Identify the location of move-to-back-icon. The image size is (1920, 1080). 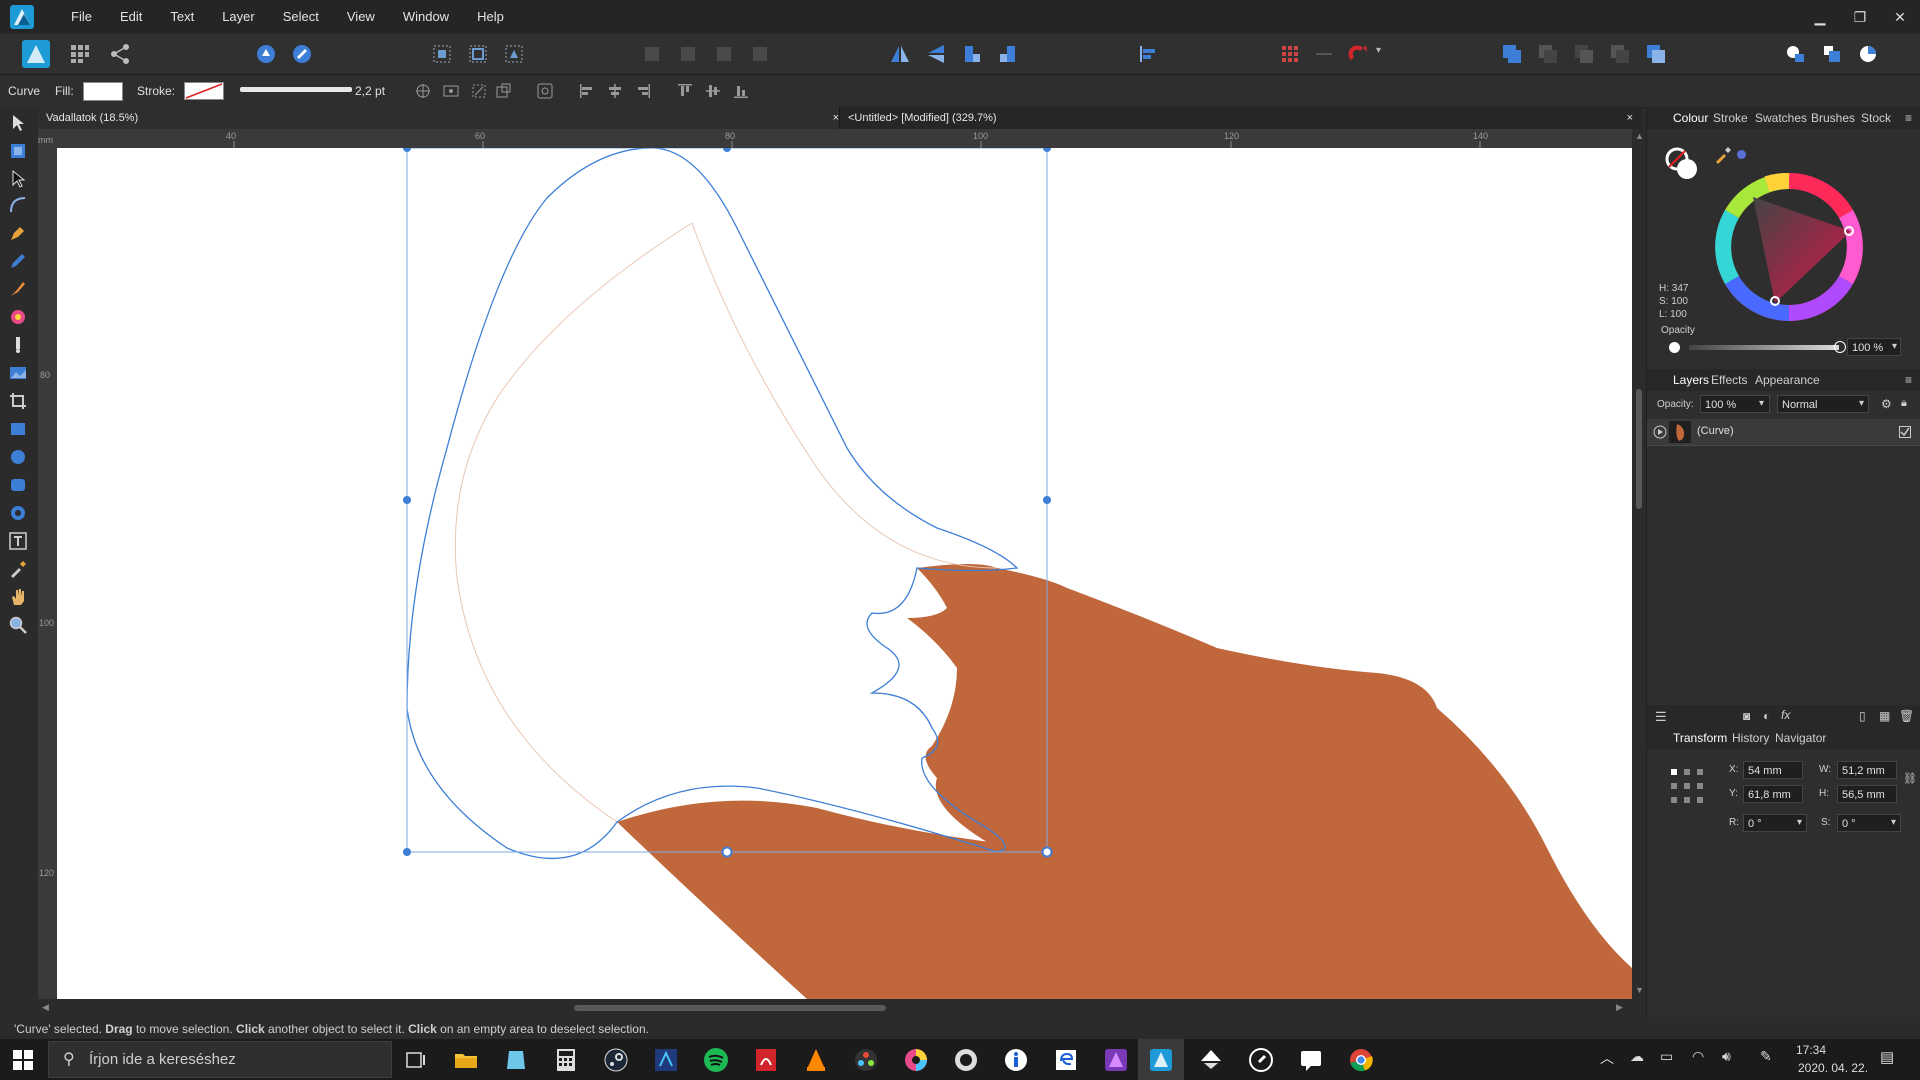
(652, 54).